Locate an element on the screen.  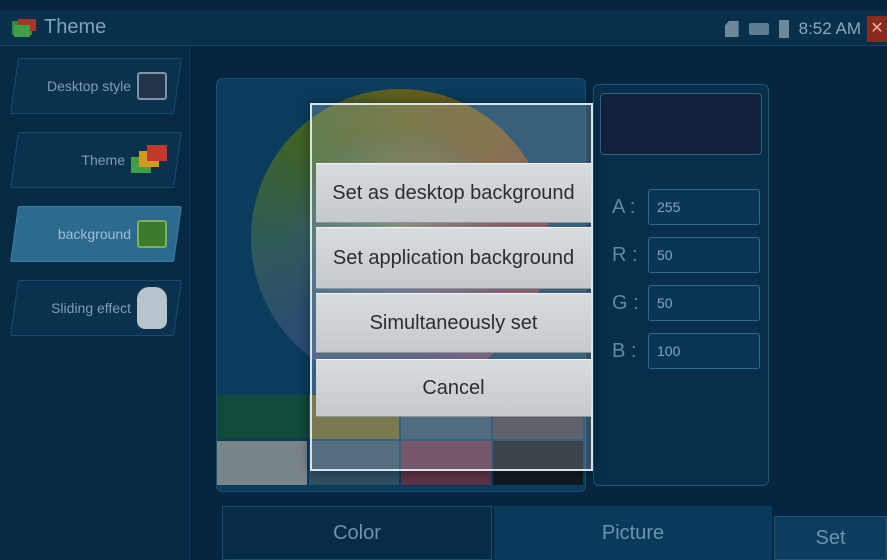
red-input: 50 is located at coordinates (704, 255).